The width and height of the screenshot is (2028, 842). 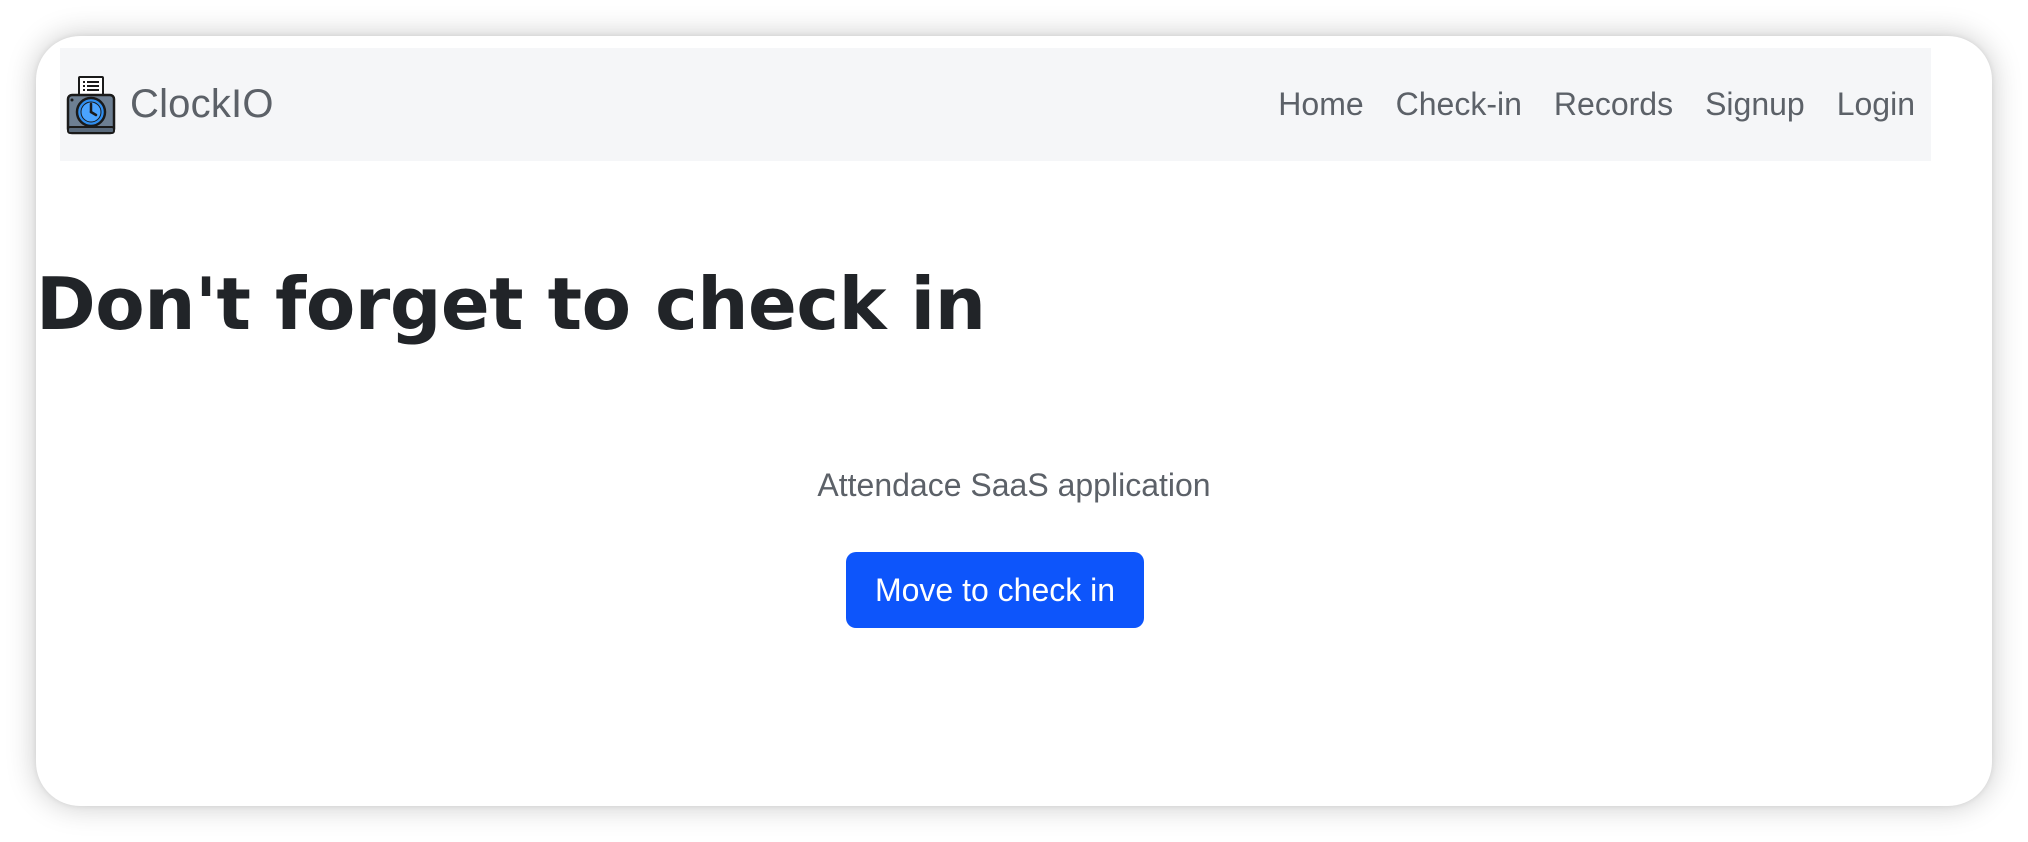 What do you see at coordinates (1876, 104) in the screenshot?
I see `nav-link-login: Login` at bounding box center [1876, 104].